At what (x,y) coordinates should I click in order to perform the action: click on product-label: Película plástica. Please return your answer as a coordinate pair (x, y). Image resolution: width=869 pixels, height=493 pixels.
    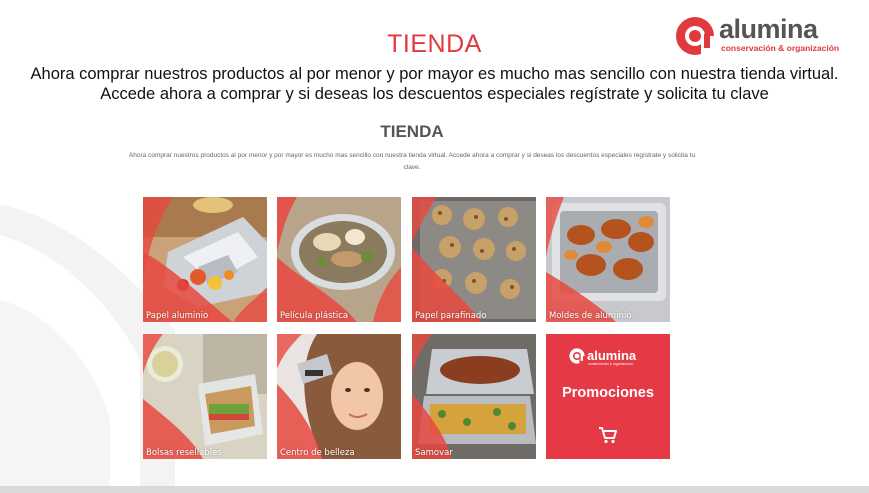
    Looking at the image, I should click on (314, 316).